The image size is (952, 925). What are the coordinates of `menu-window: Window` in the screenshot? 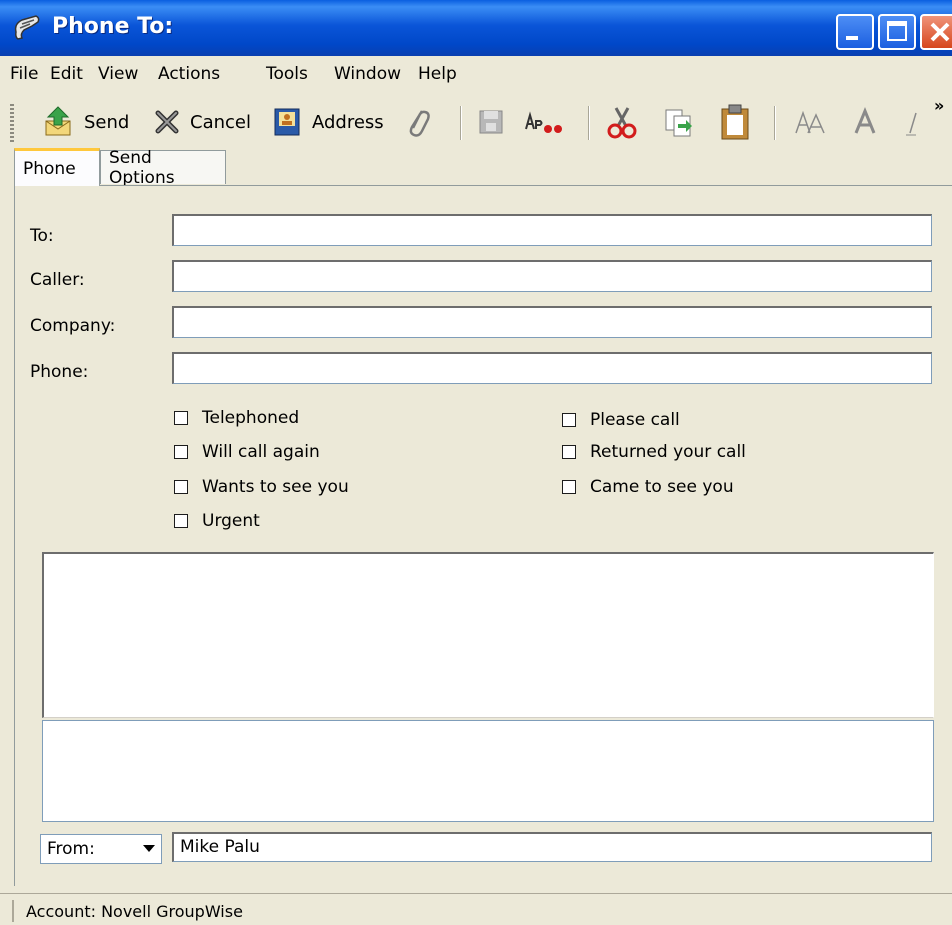 It's located at (367, 74).